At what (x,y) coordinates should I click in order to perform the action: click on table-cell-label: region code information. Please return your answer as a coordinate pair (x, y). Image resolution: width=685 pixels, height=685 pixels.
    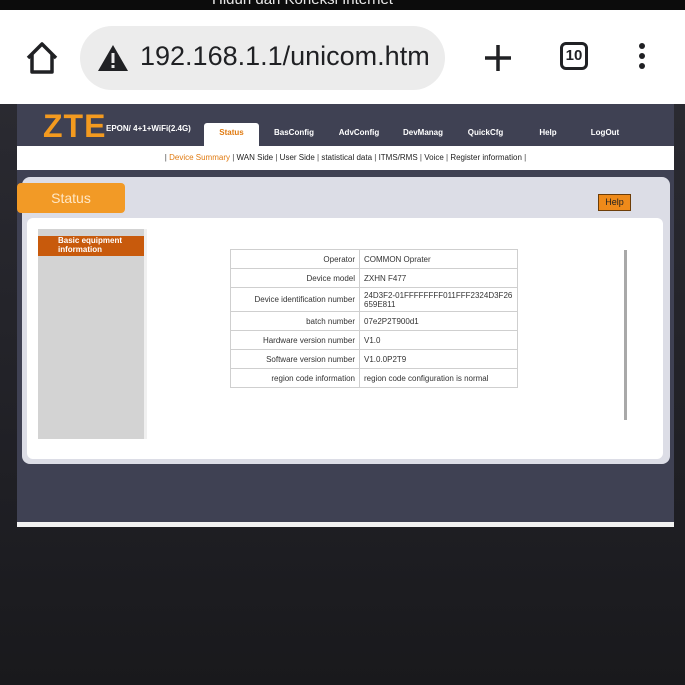
    Looking at the image, I should click on (295, 378).